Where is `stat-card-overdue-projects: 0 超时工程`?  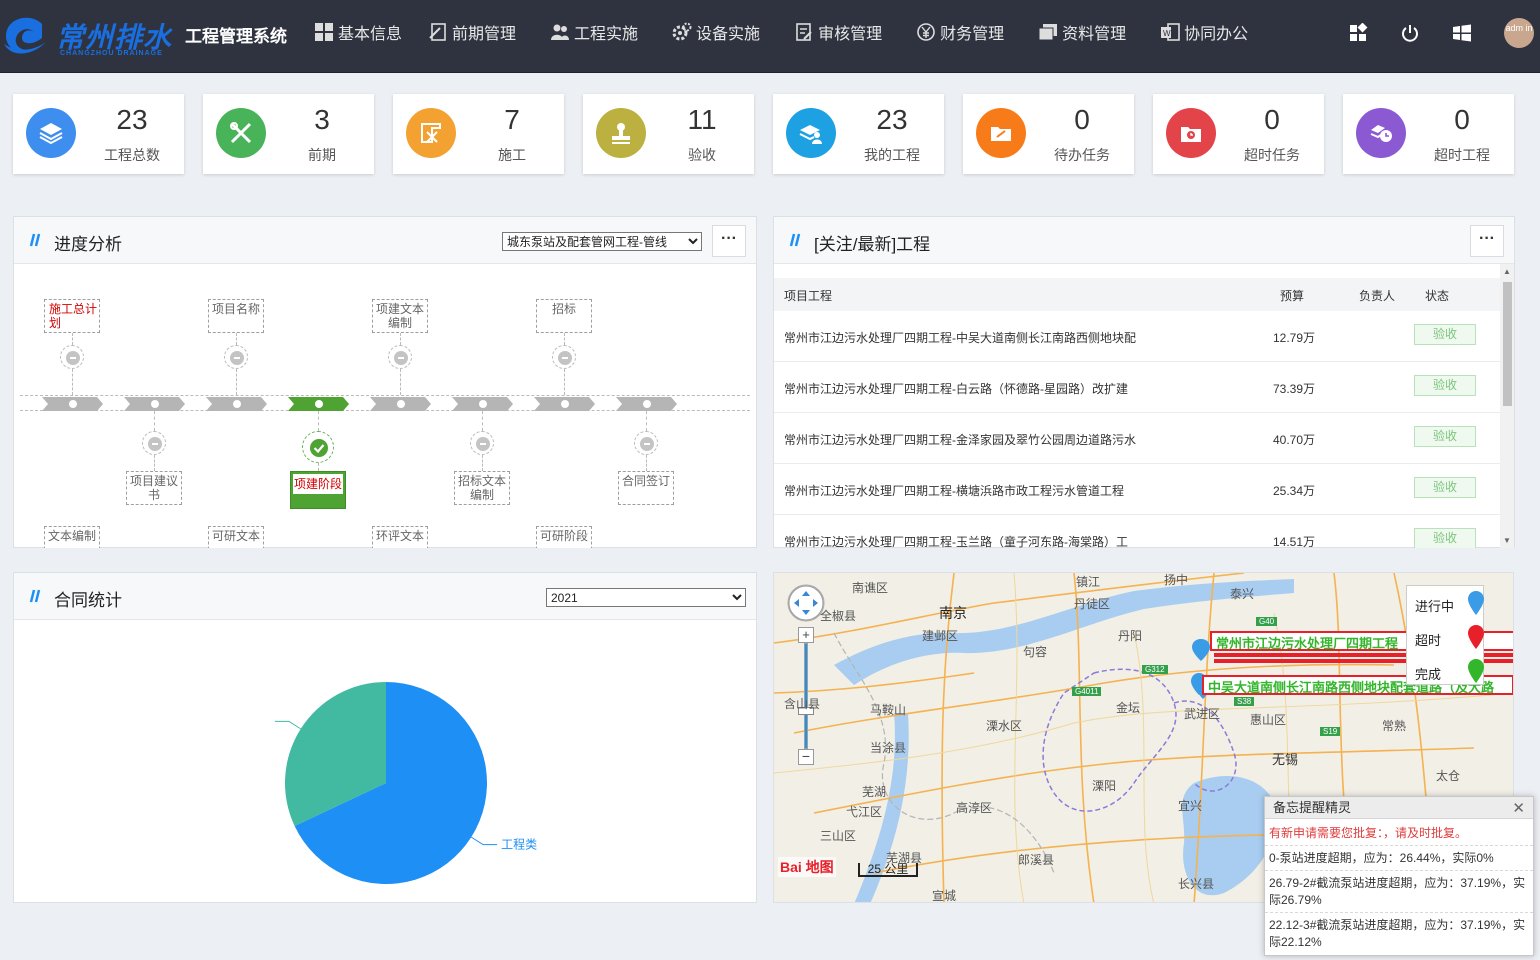
stat-card-overdue-projects: 0 超时工程 is located at coordinates (1428, 134).